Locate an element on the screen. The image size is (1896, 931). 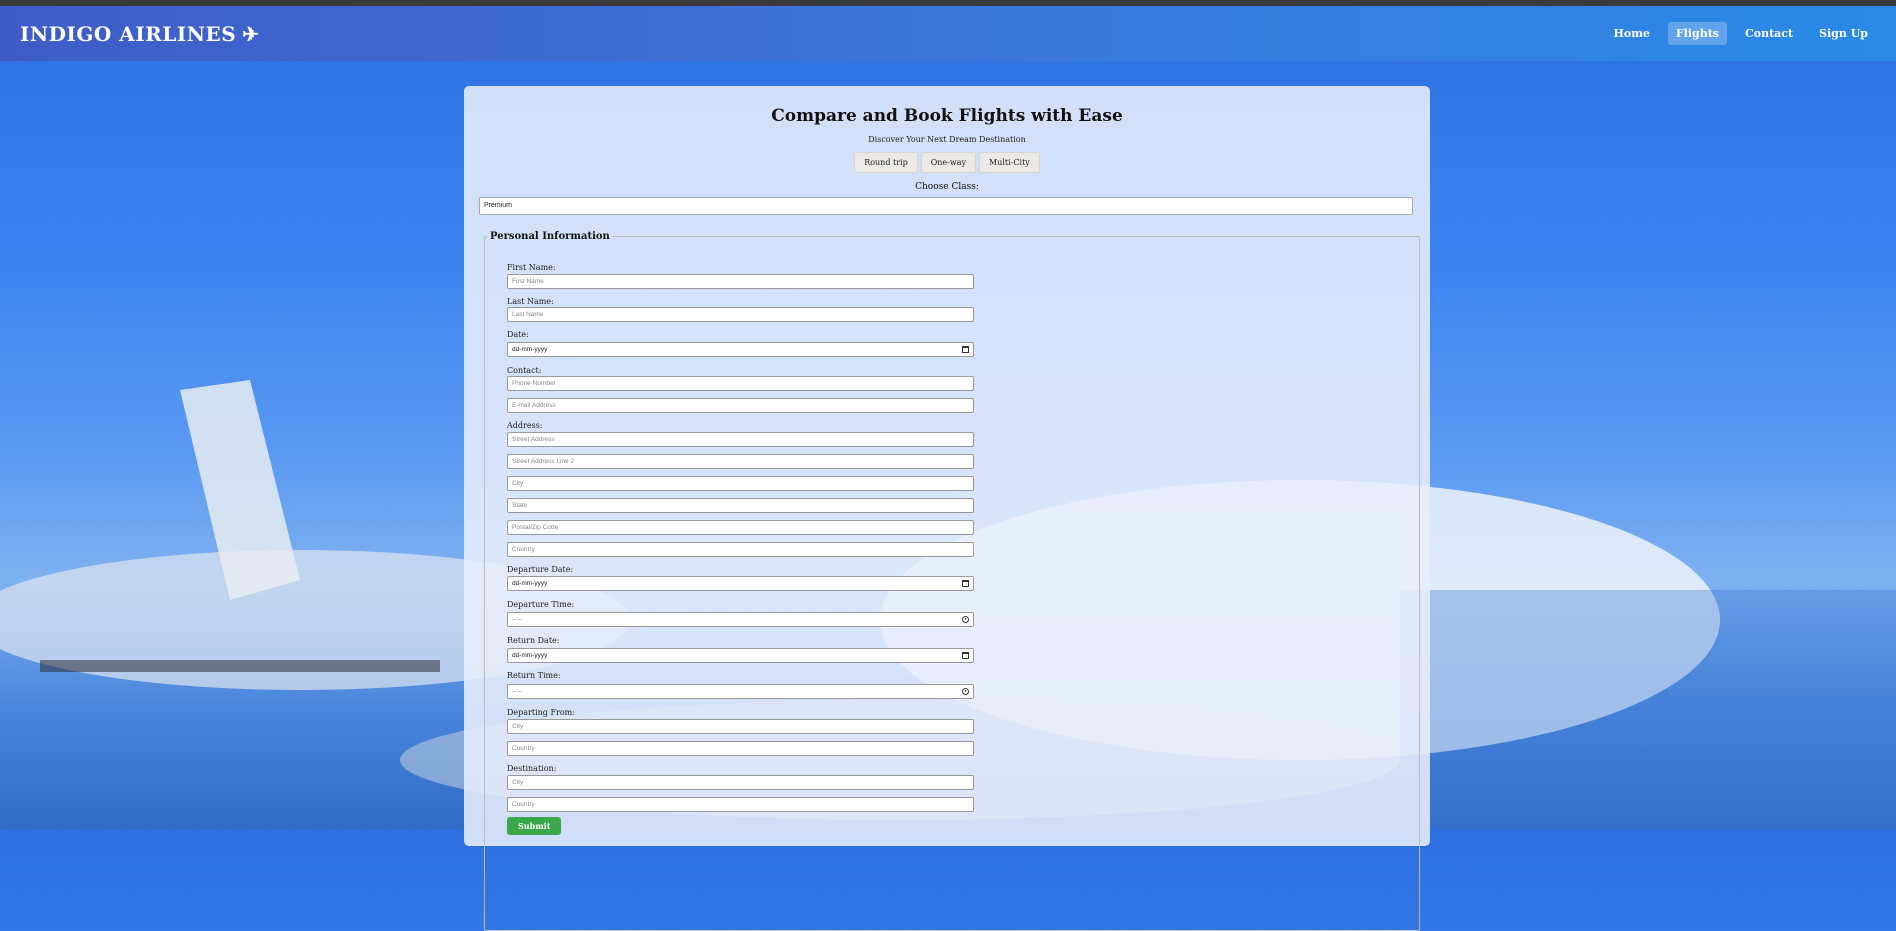
departing-from-label: Departing From: is located at coordinates (541, 712).